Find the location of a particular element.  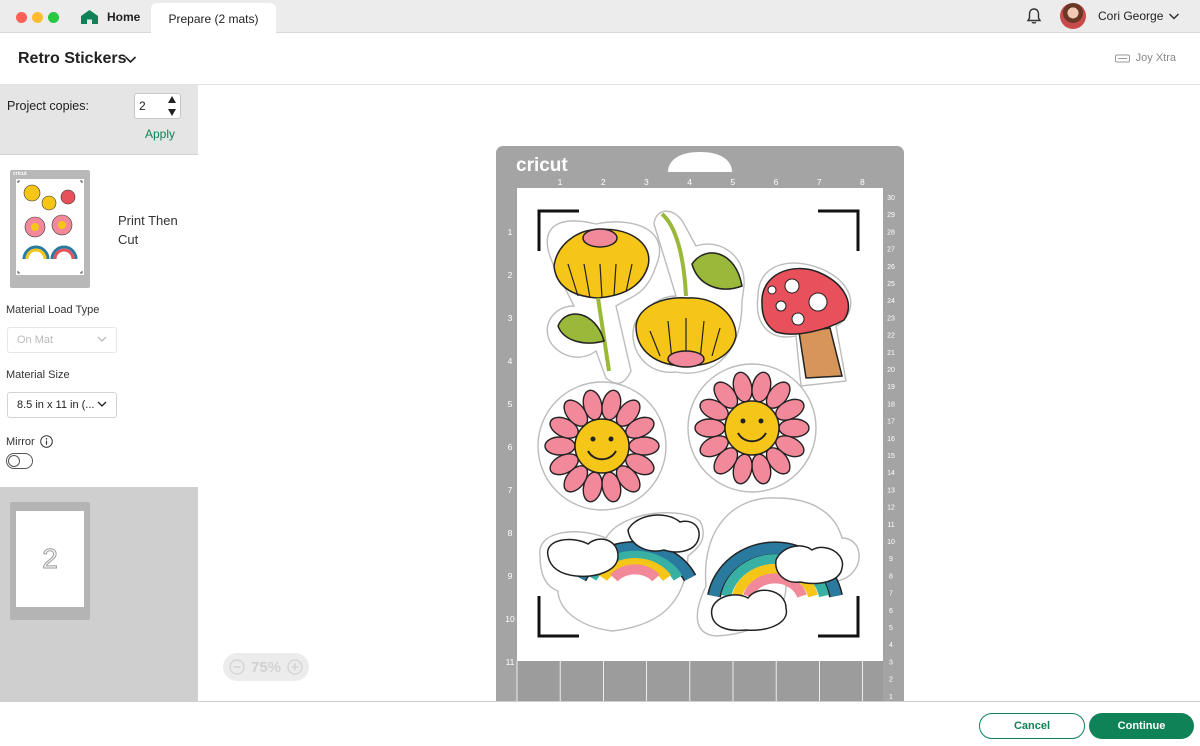

material-load-type-label: Material Load Type is located at coordinates (53, 310).